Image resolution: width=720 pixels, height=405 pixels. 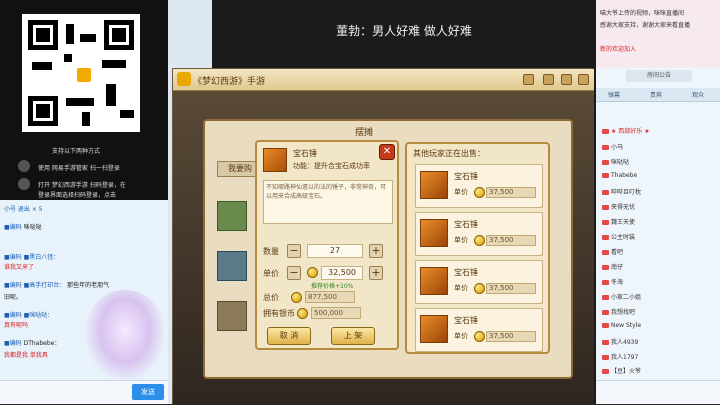 I want to click on user-item: 【豆】火爷, so click(x=621, y=370).